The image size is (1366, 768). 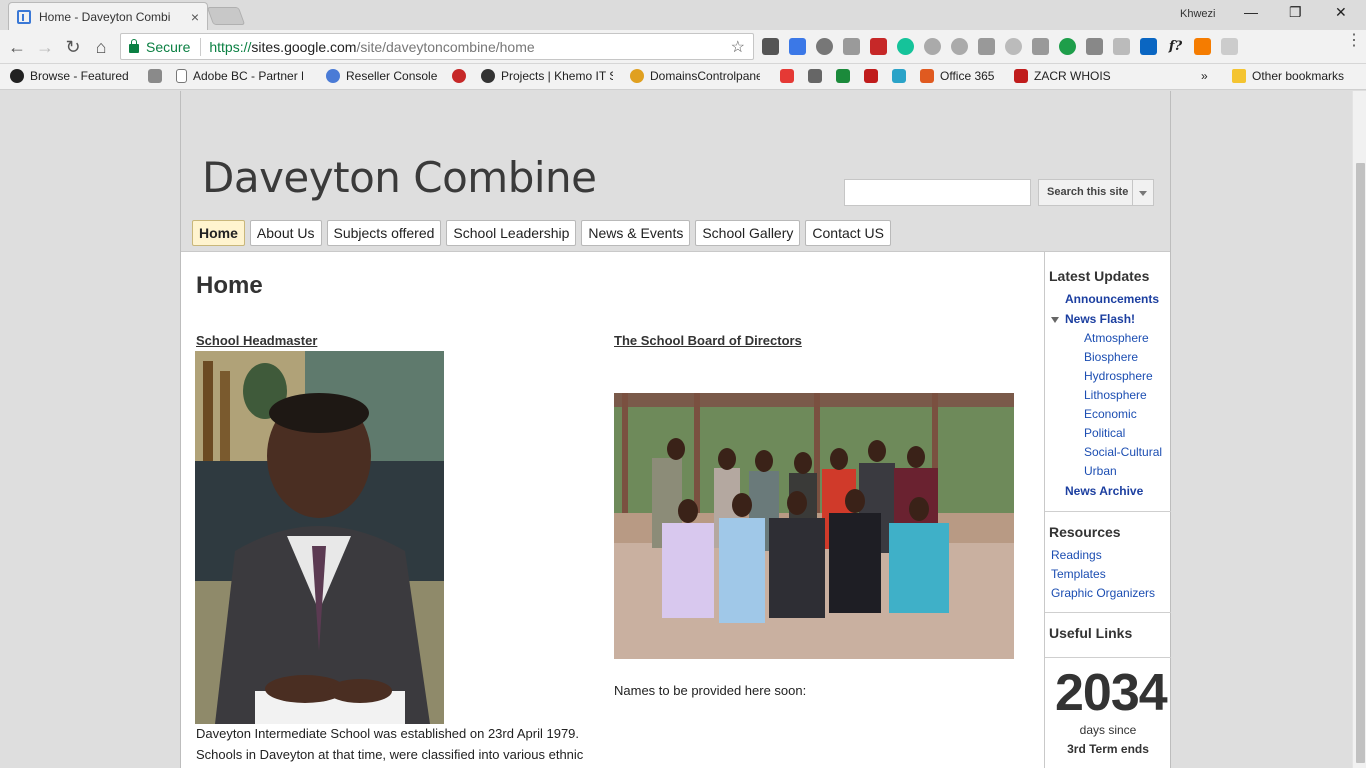 I want to click on nav-school-gallery: School Gallery, so click(x=748, y=233).